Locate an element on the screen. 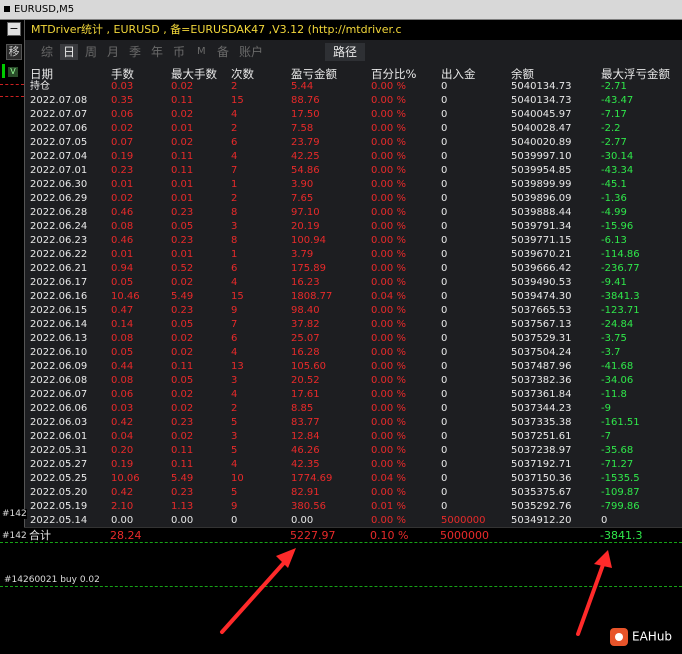  red-order-line is located at coordinates (12, 96).